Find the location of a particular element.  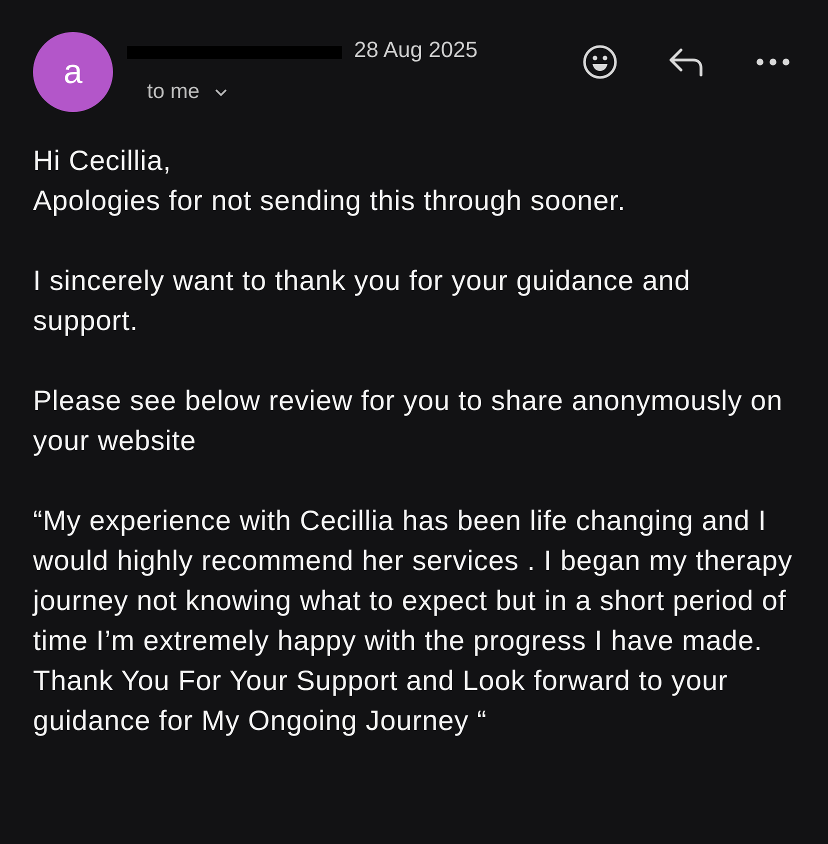

message-paragraph: I sincerely want to thank you for your guidance and support. is located at coordinates (362, 301).